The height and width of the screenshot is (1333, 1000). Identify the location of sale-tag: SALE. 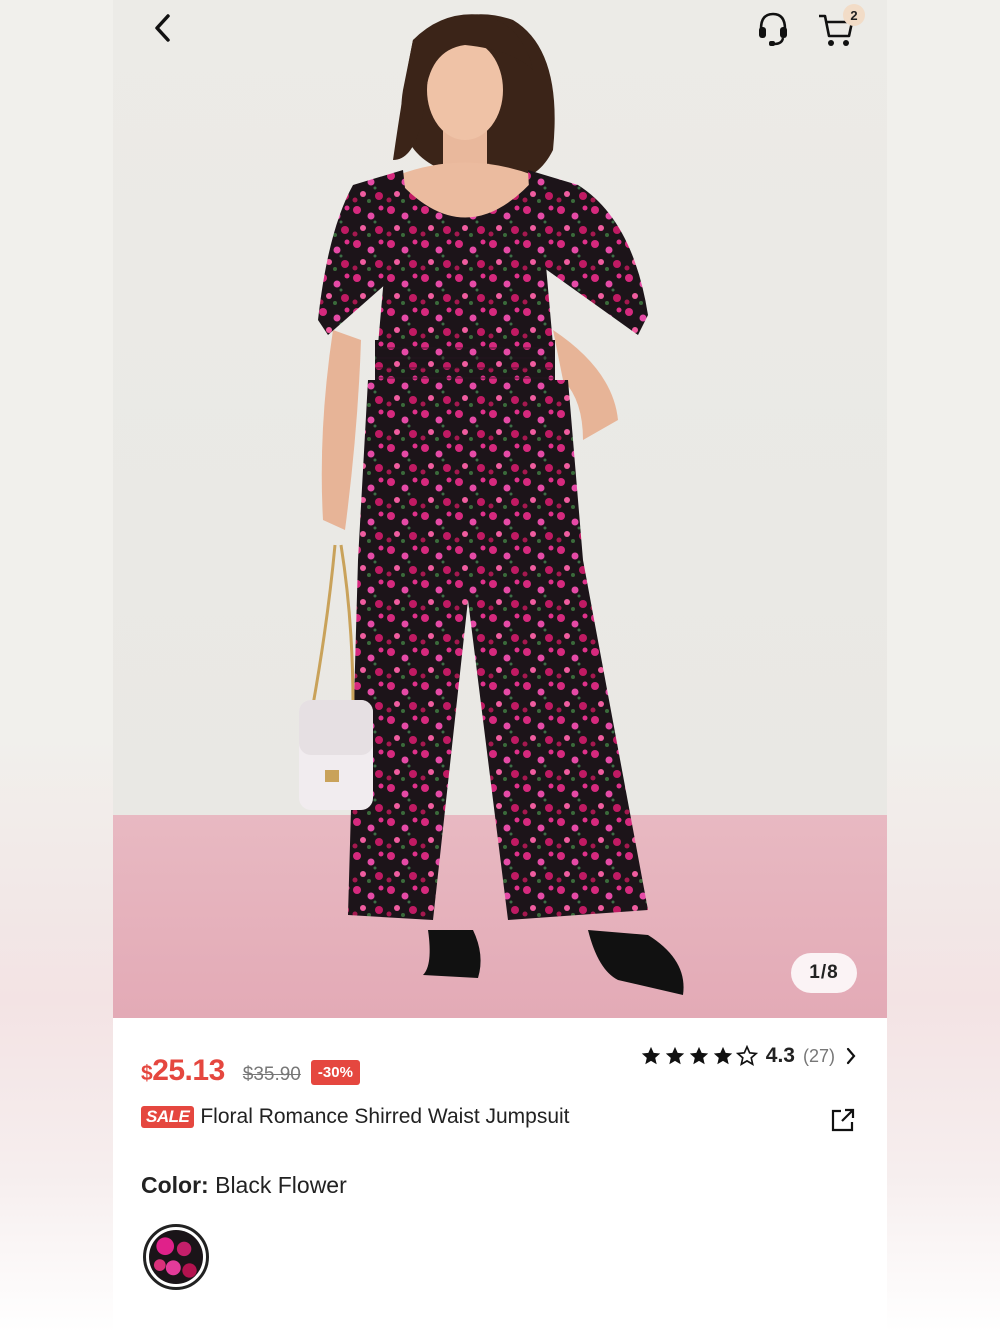
(168, 1117).